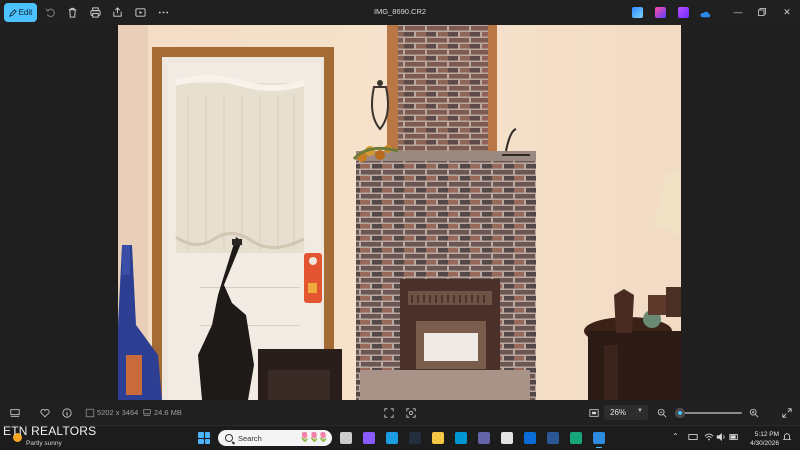 This screenshot has height=450, width=800. What do you see at coordinates (787, 12) in the screenshot?
I see `close-button: ✕` at bounding box center [787, 12].